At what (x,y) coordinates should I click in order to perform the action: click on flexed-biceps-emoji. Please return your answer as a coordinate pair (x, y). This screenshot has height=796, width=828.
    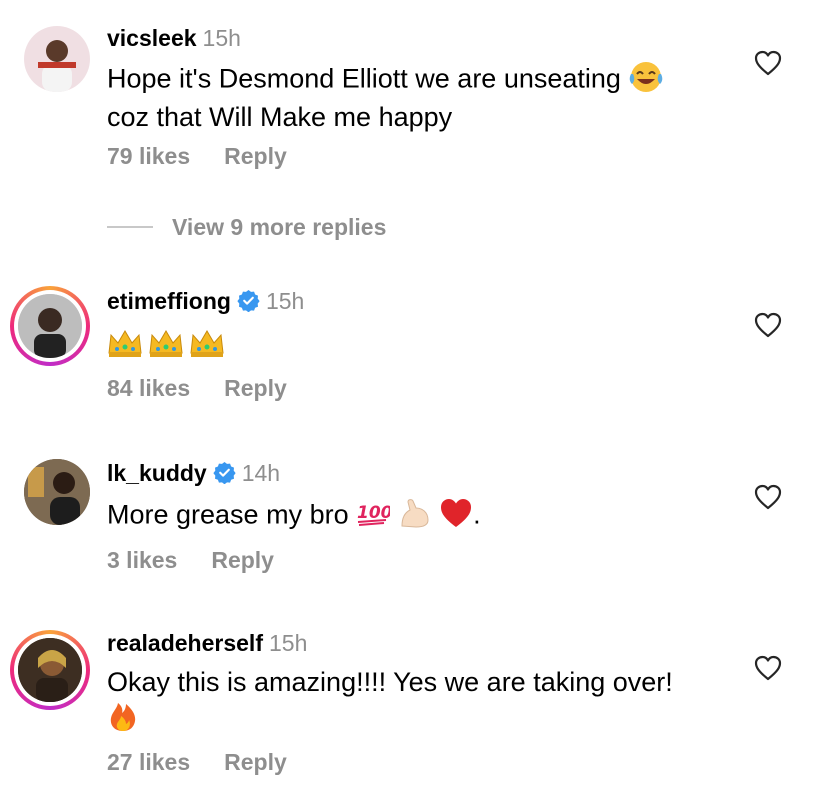
    Looking at the image, I should click on (415, 516).